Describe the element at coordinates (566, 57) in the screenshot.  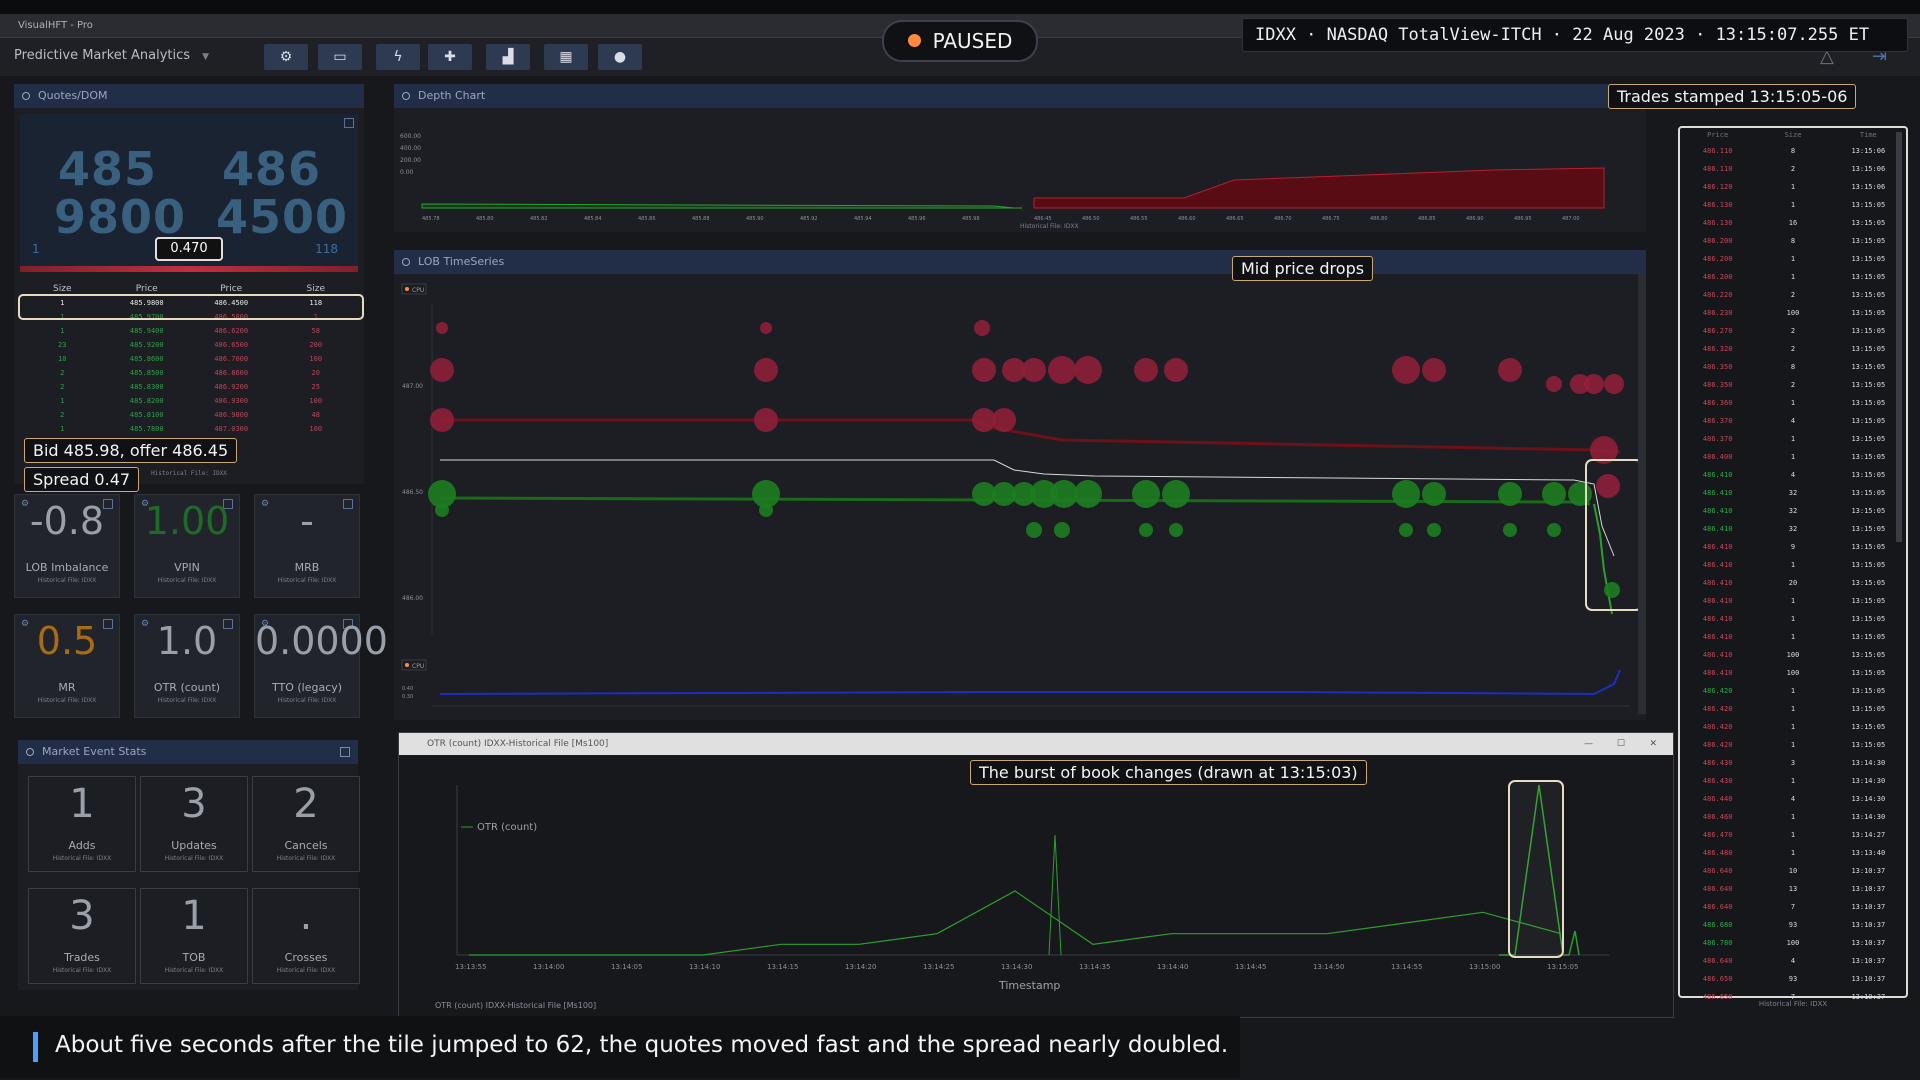
I see `grid-button: ▦` at that location.